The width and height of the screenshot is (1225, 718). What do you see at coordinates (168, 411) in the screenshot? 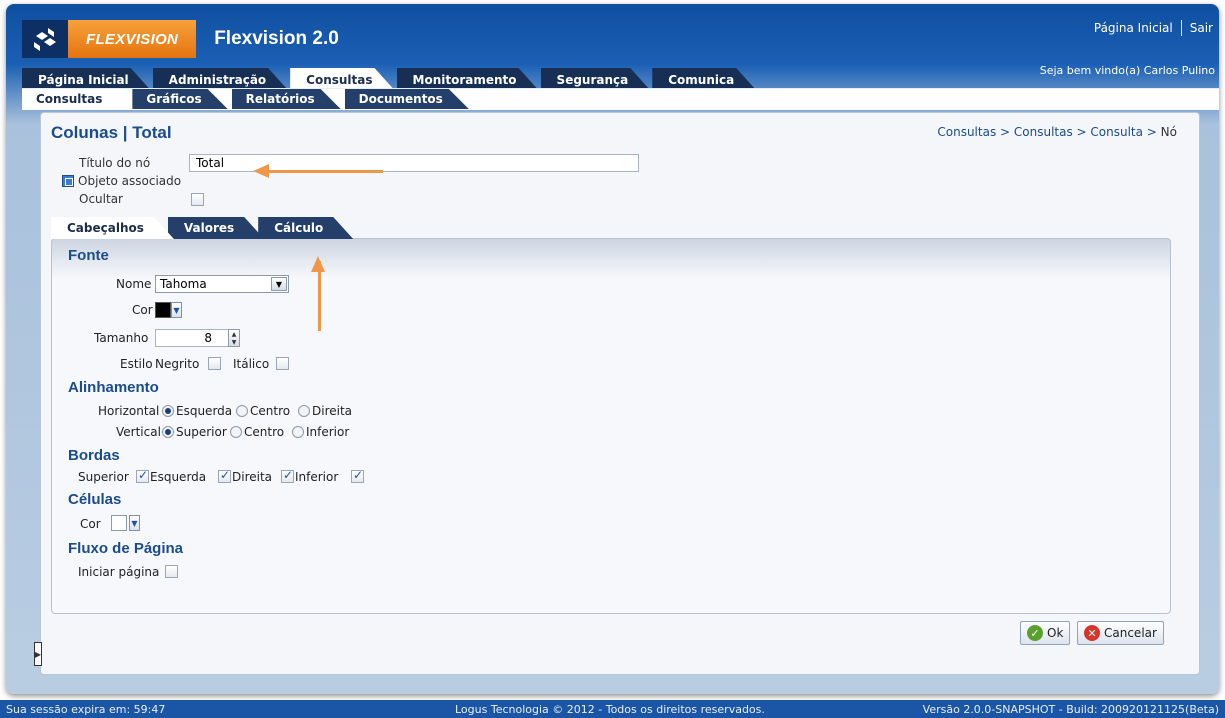
I see `horizontal-left-radio` at bounding box center [168, 411].